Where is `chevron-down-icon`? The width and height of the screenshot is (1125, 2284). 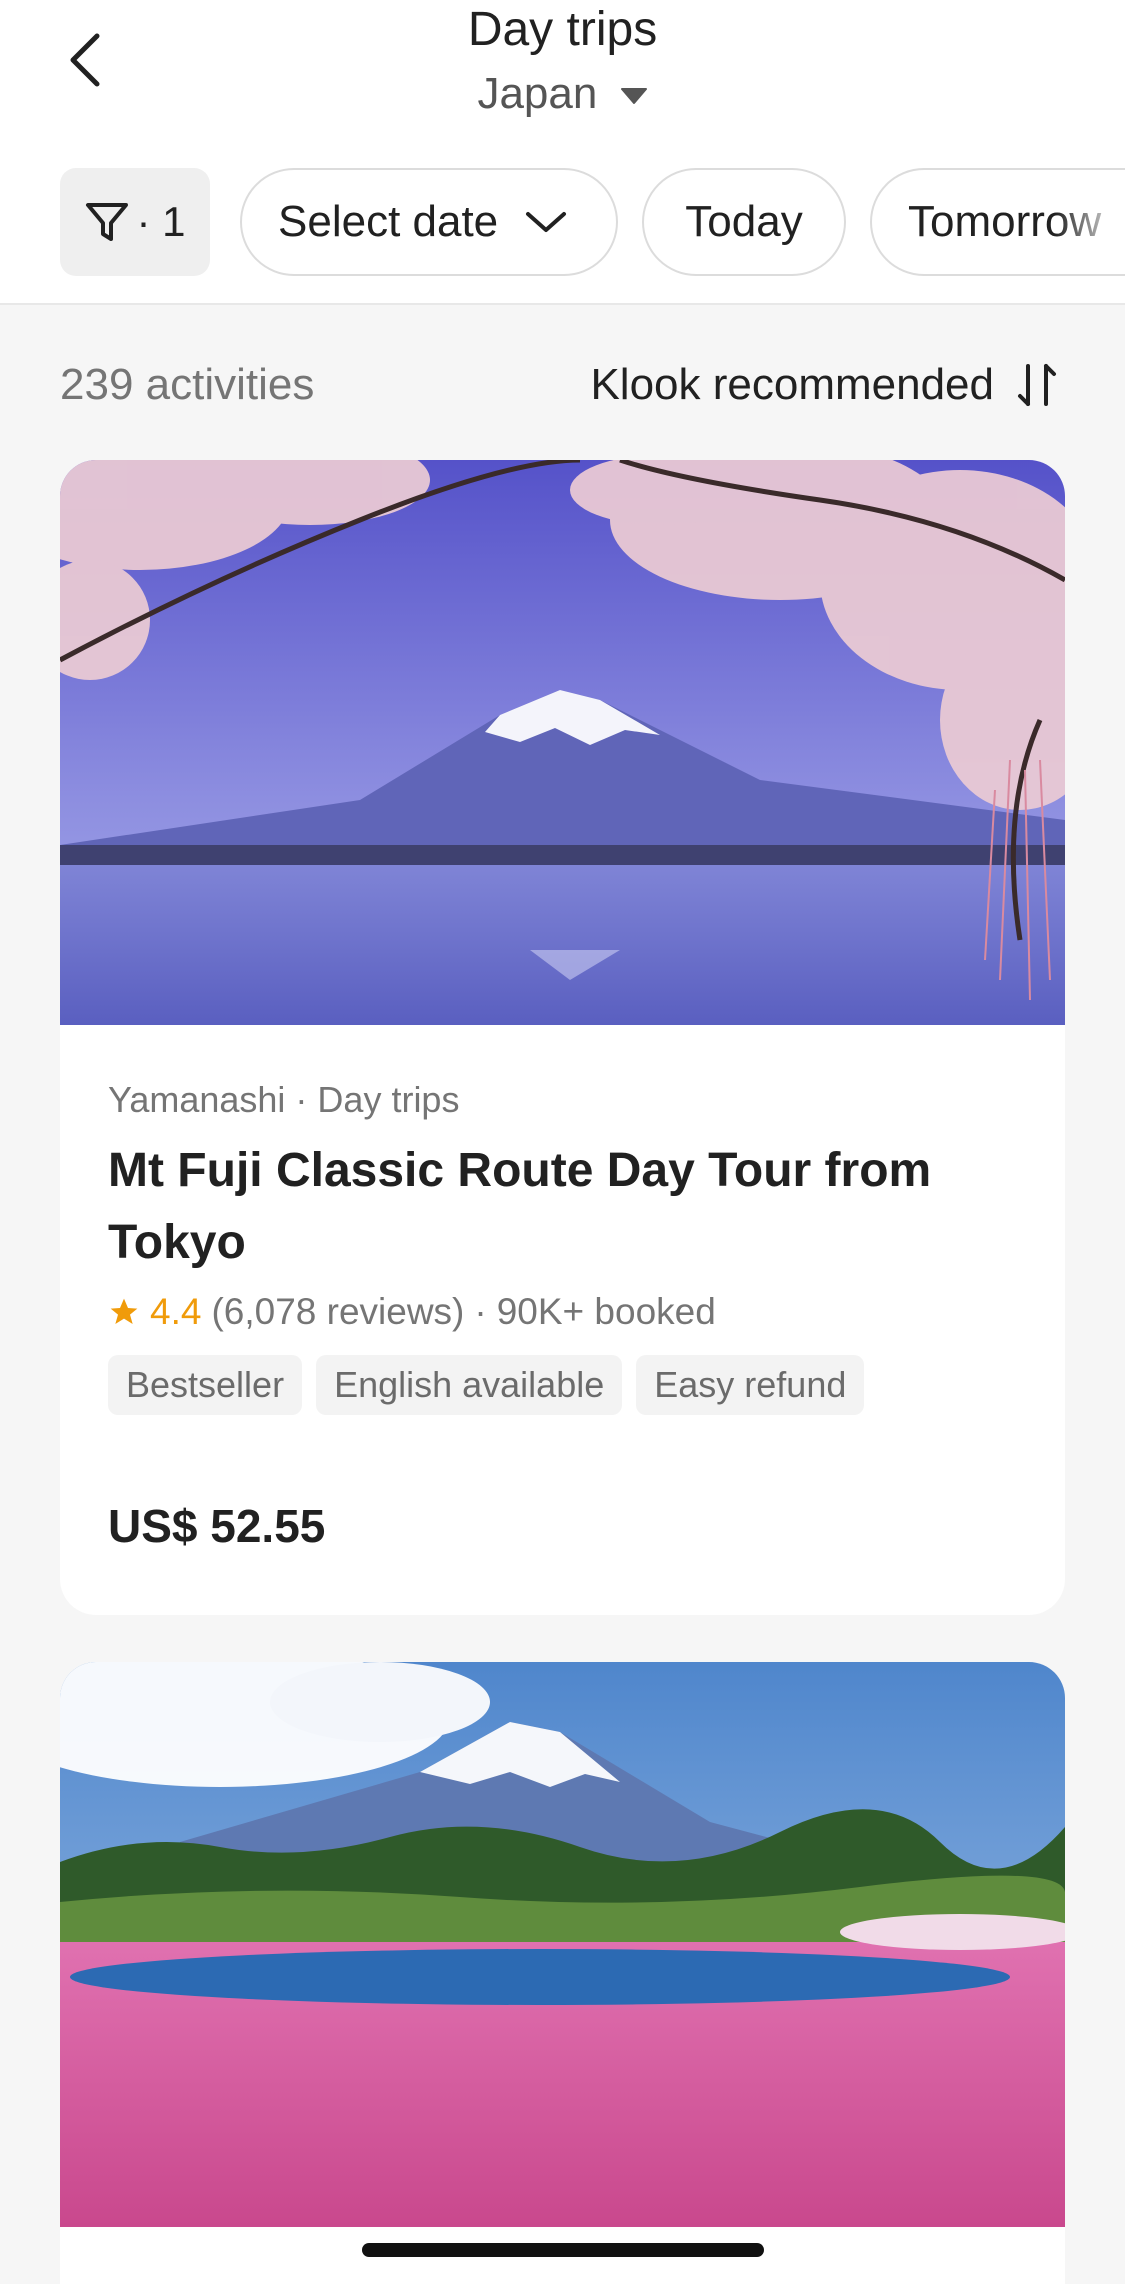
chevron-down-icon is located at coordinates (546, 222).